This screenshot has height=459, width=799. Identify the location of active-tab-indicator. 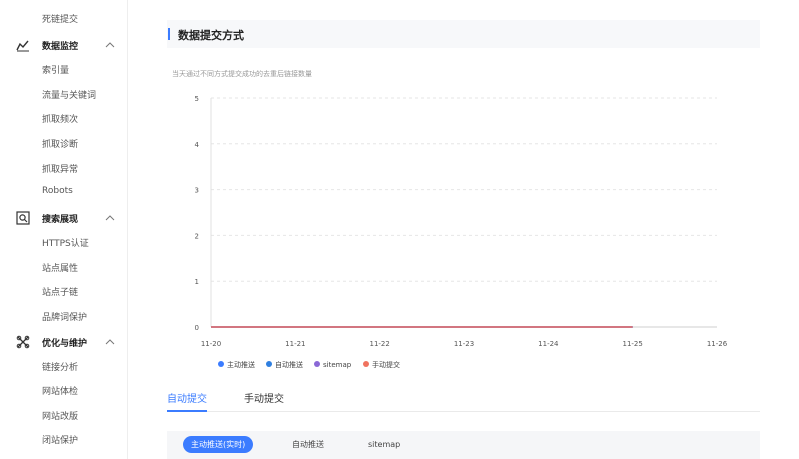
(187, 411).